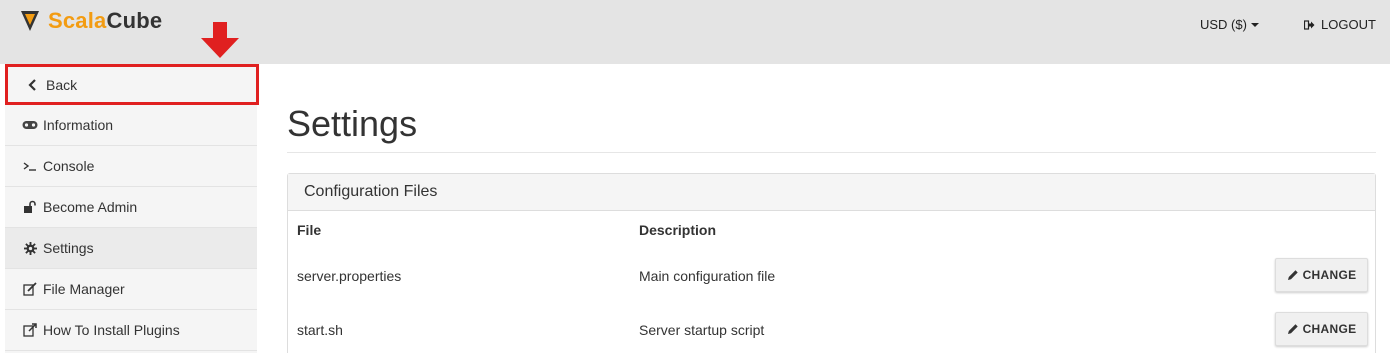  I want to click on file-name-cell: server.properties, so click(349, 276).